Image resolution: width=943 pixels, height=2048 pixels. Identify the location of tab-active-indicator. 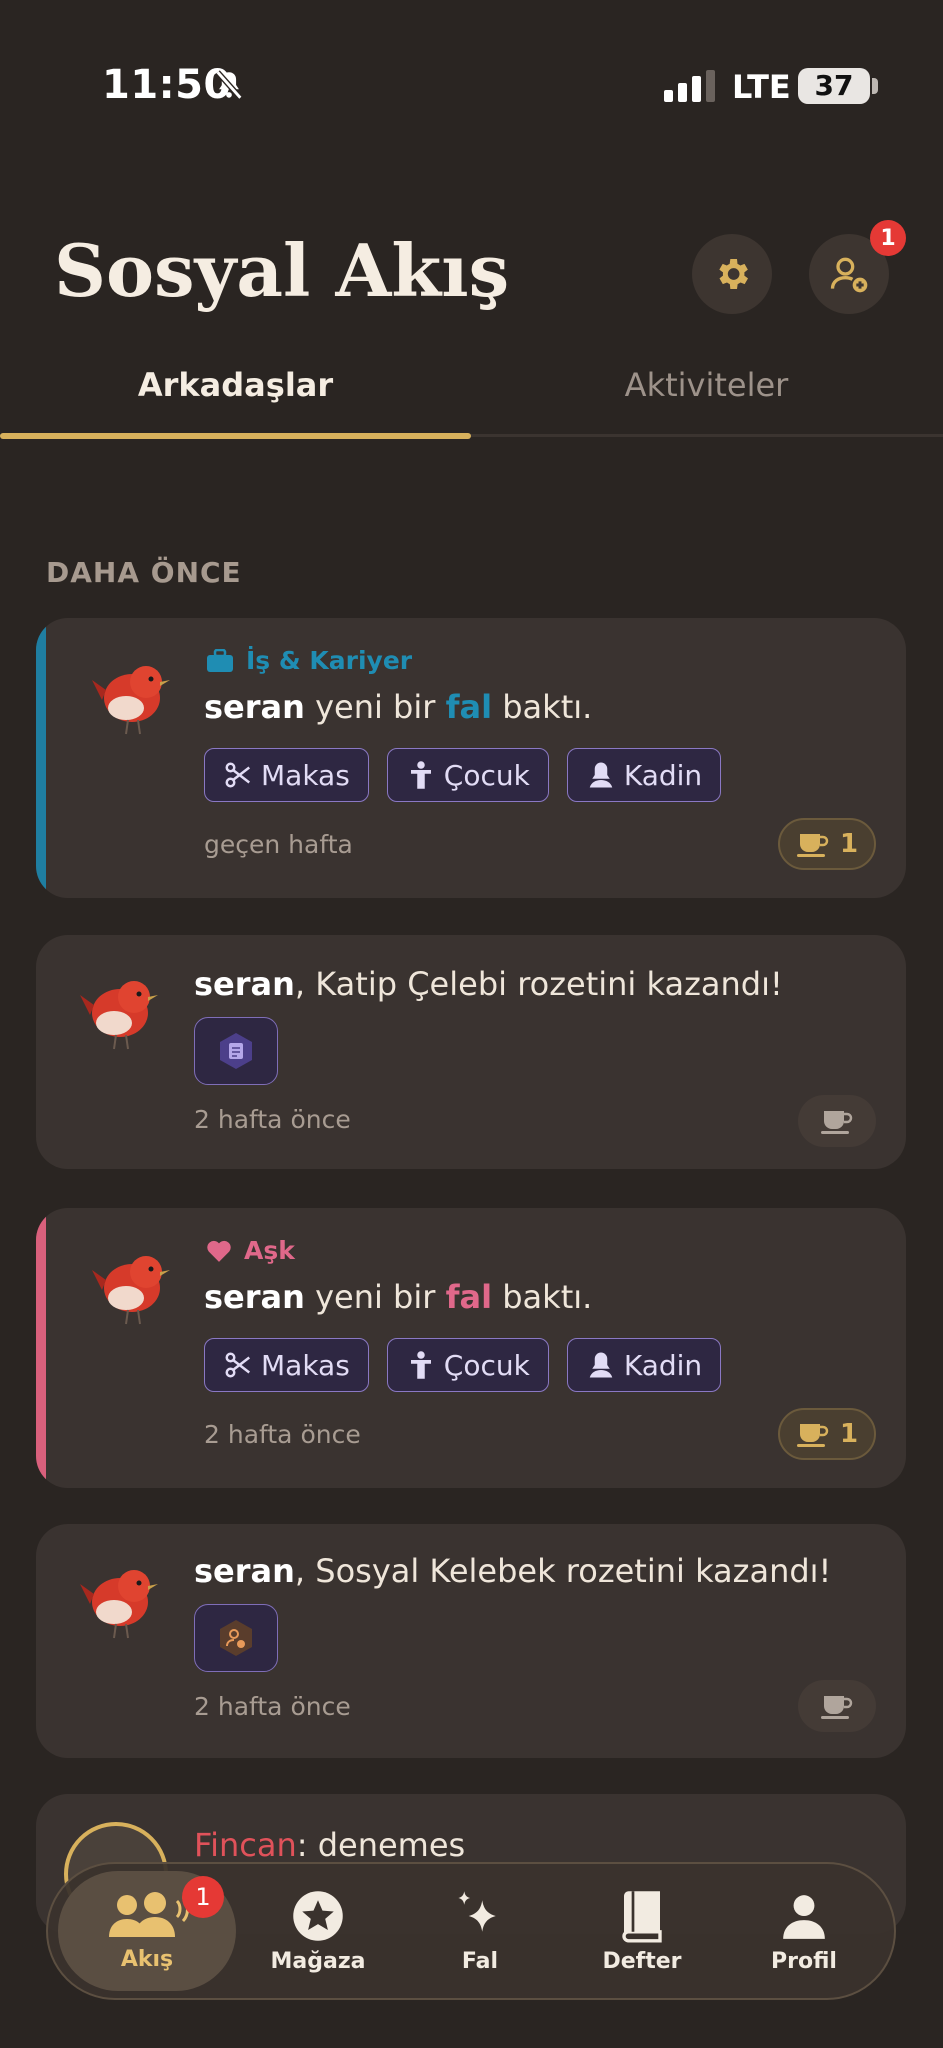
(235, 436).